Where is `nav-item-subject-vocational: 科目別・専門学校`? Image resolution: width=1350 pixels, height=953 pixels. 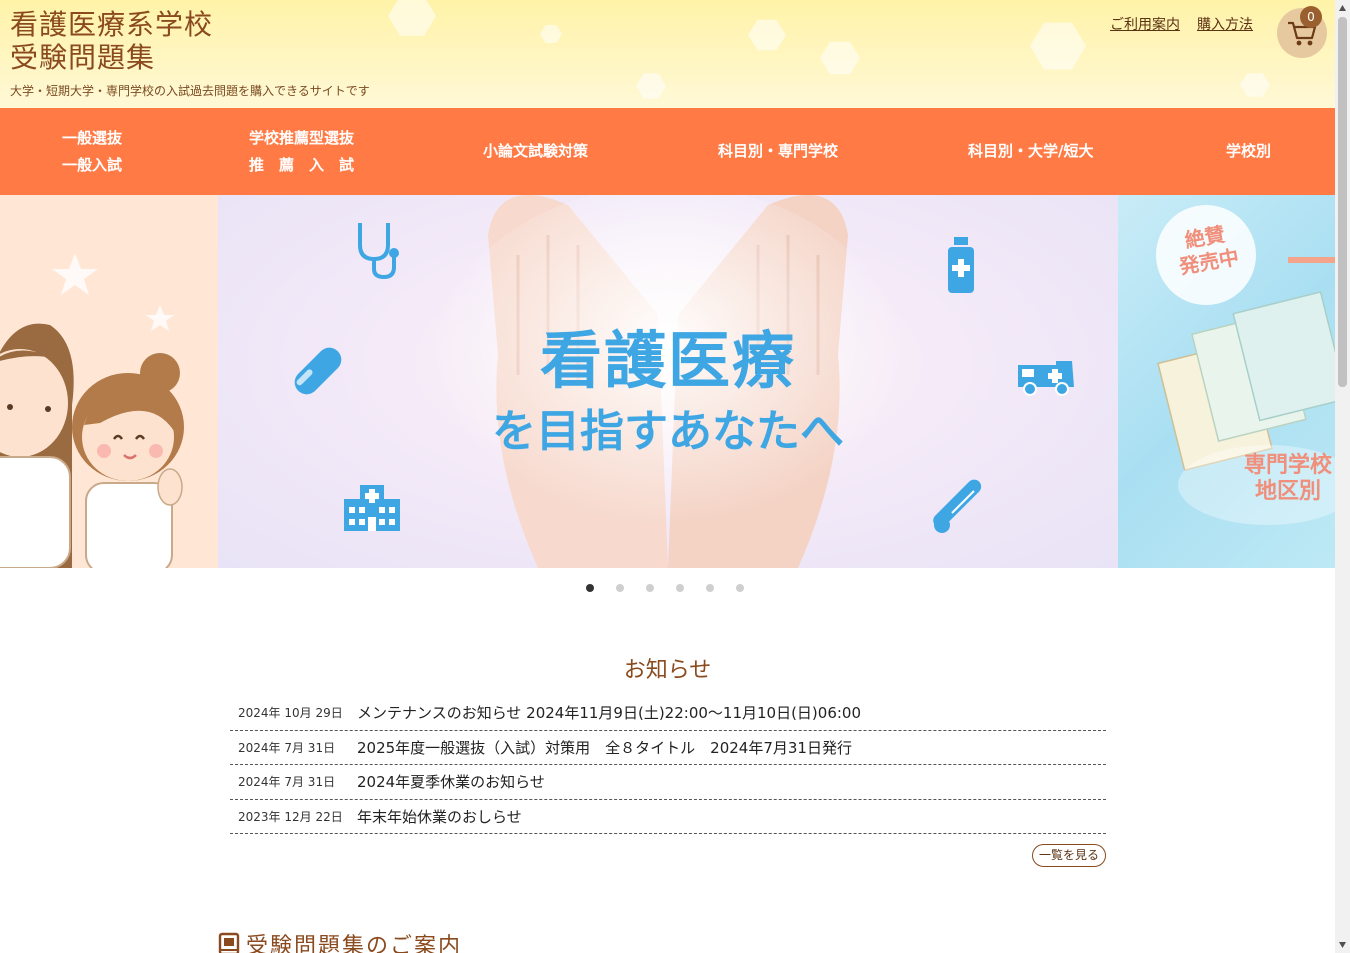 nav-item-subject-vocational: 科目別・専門学校 is located at coordinates (778, 151).